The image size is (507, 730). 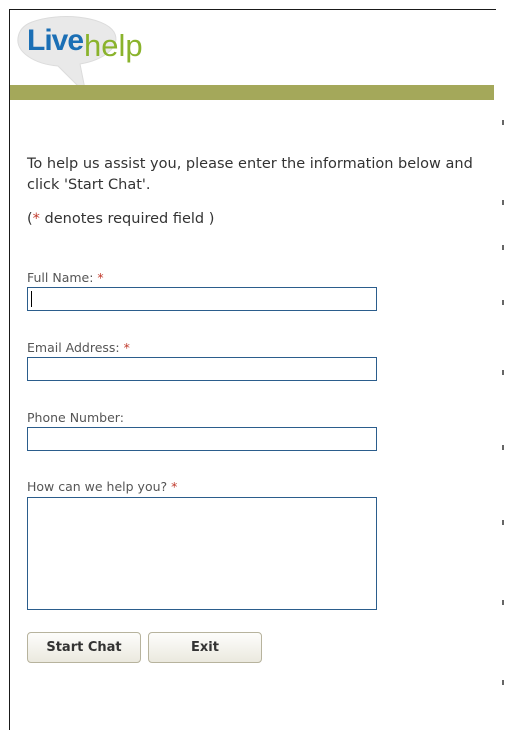 I want to click on start-chat-button: Start Chat, so click(x=84, y=647).